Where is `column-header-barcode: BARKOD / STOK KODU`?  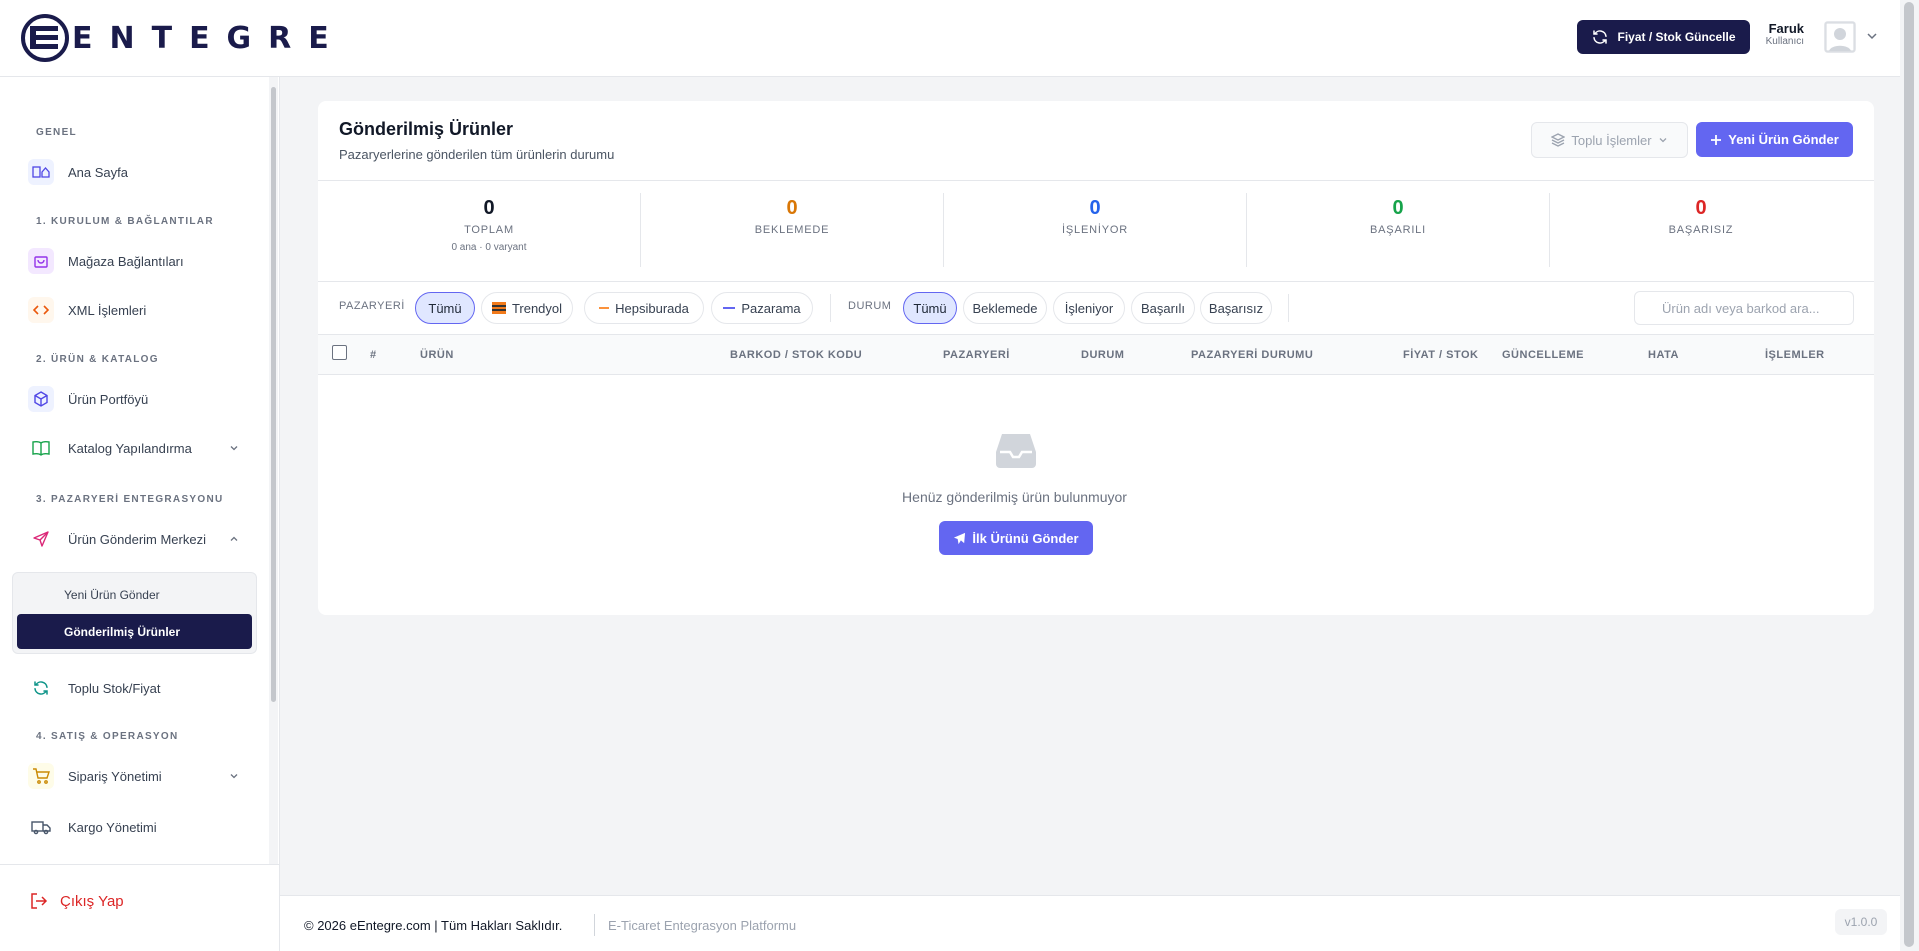
column-header-barcode: BARKOD / STOK KODU is located at coordinates (796, 355).